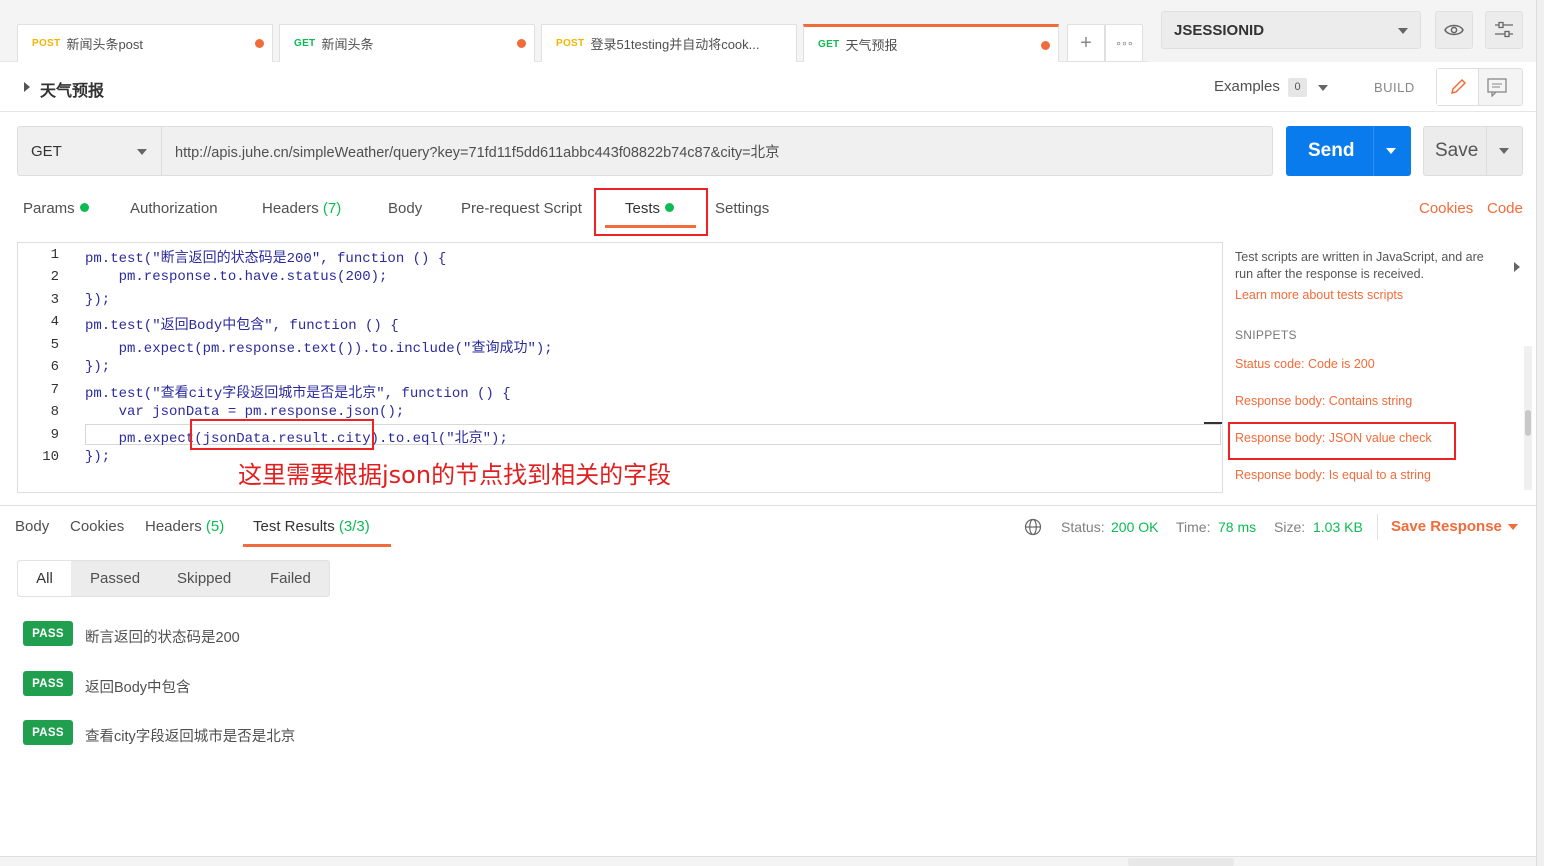 This screenshot has height=866, width=1544. I want to click on status-value: 200 OK, so click(1134, 527).